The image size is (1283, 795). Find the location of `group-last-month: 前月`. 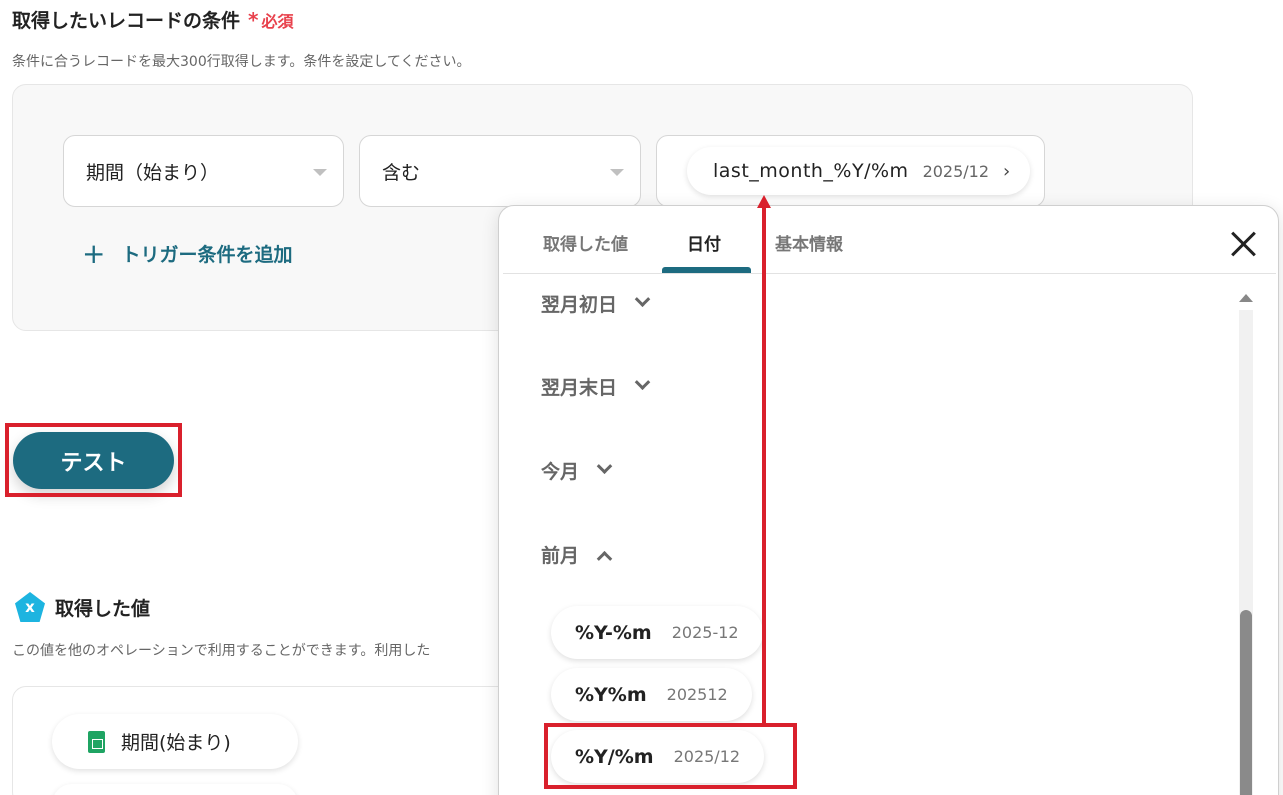

group-last-month: 前月 is located at coordinates (577, 554).